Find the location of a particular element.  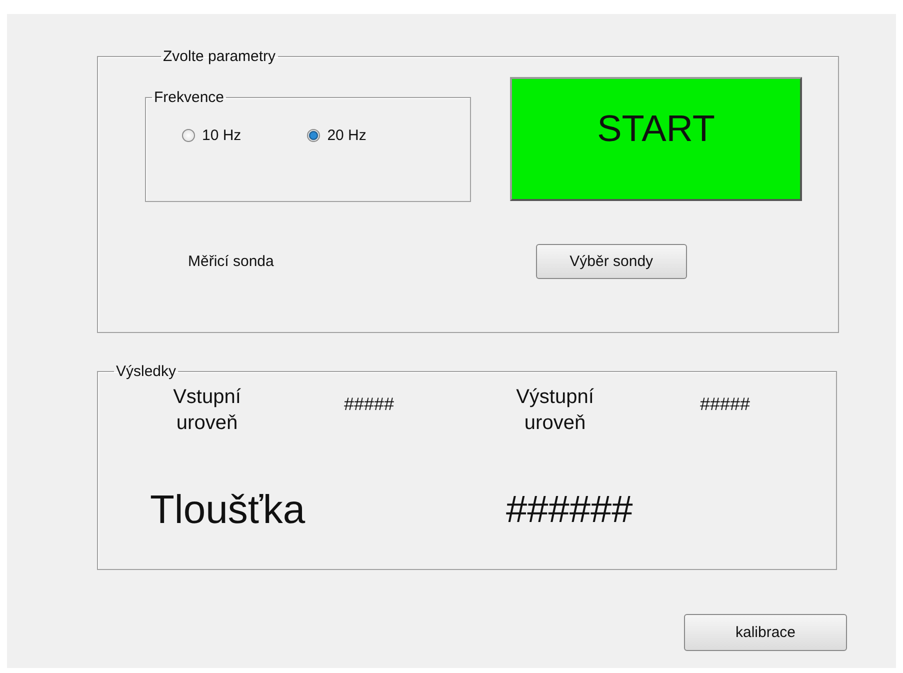

probe-select-button: Výběr sondy is located at coordinates (611, 261).